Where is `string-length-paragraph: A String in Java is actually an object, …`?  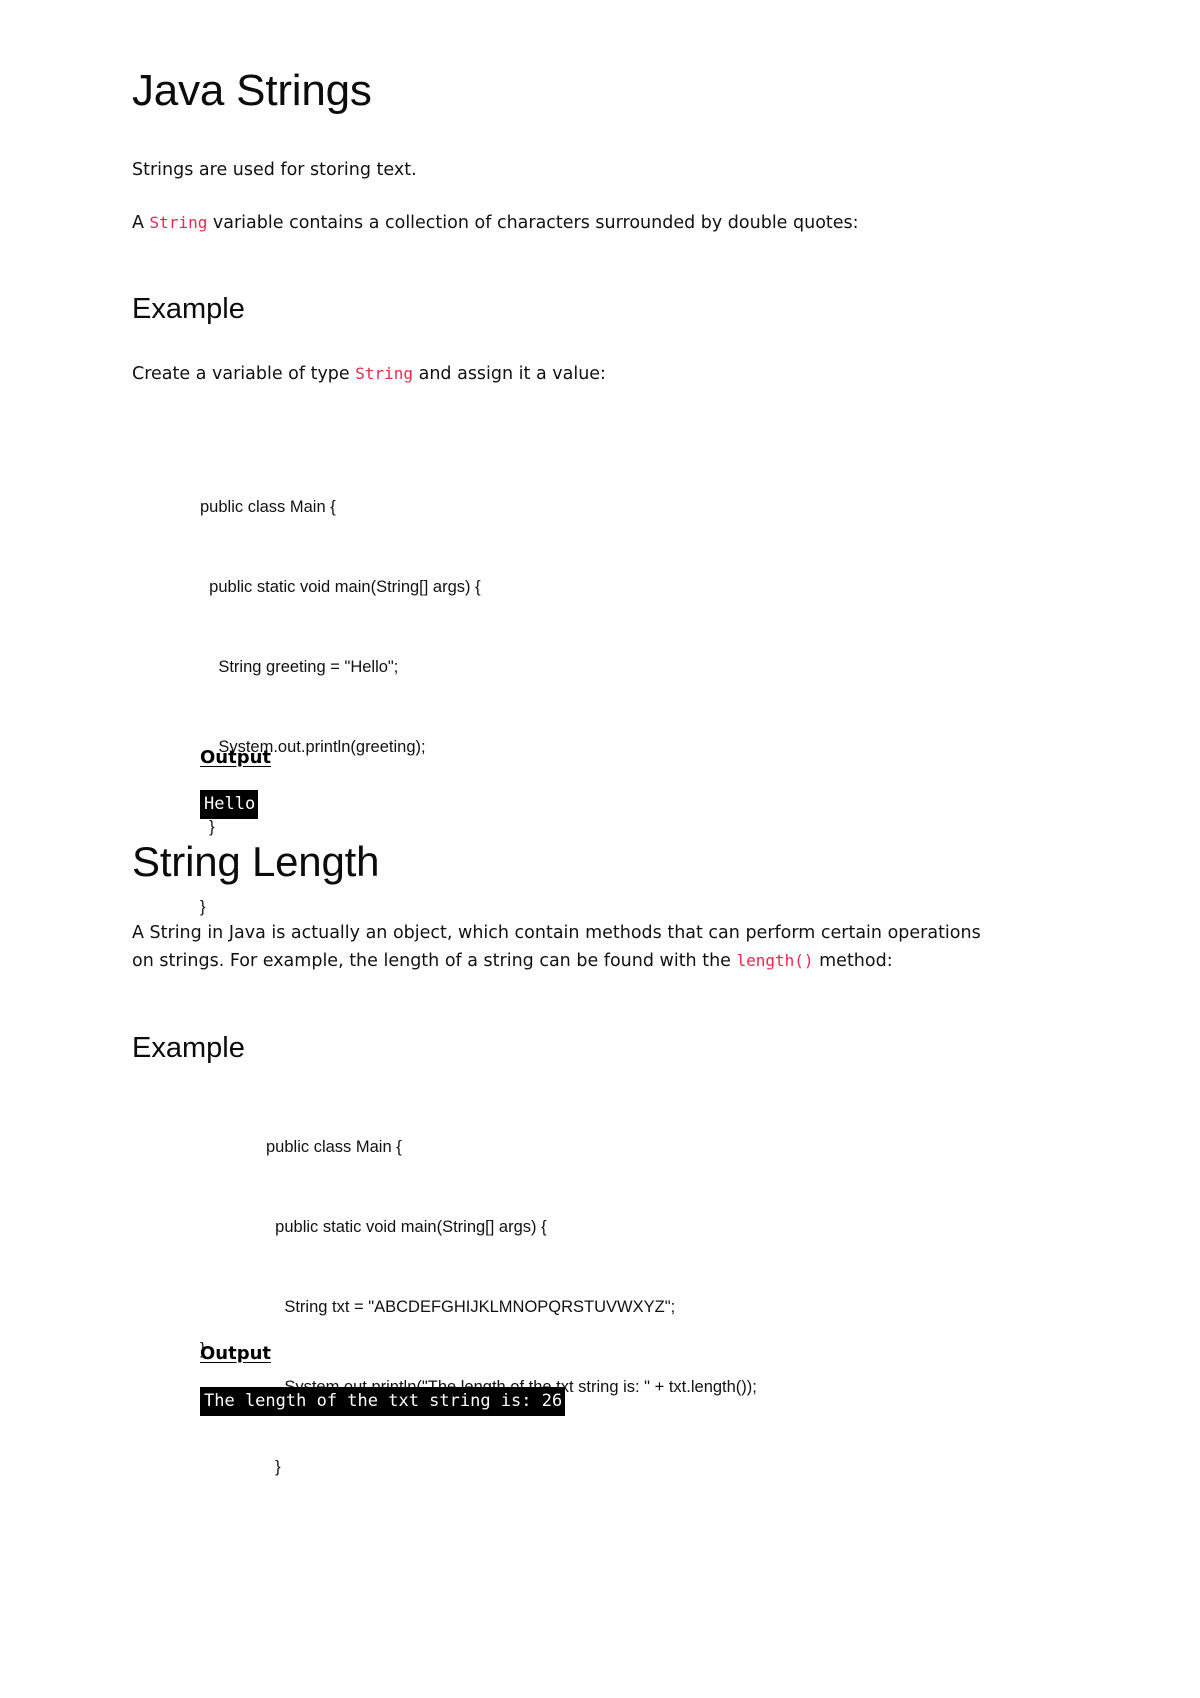
string-length-paragraph: A String in Java is actually an object, … is located at coordinates (562, 947).